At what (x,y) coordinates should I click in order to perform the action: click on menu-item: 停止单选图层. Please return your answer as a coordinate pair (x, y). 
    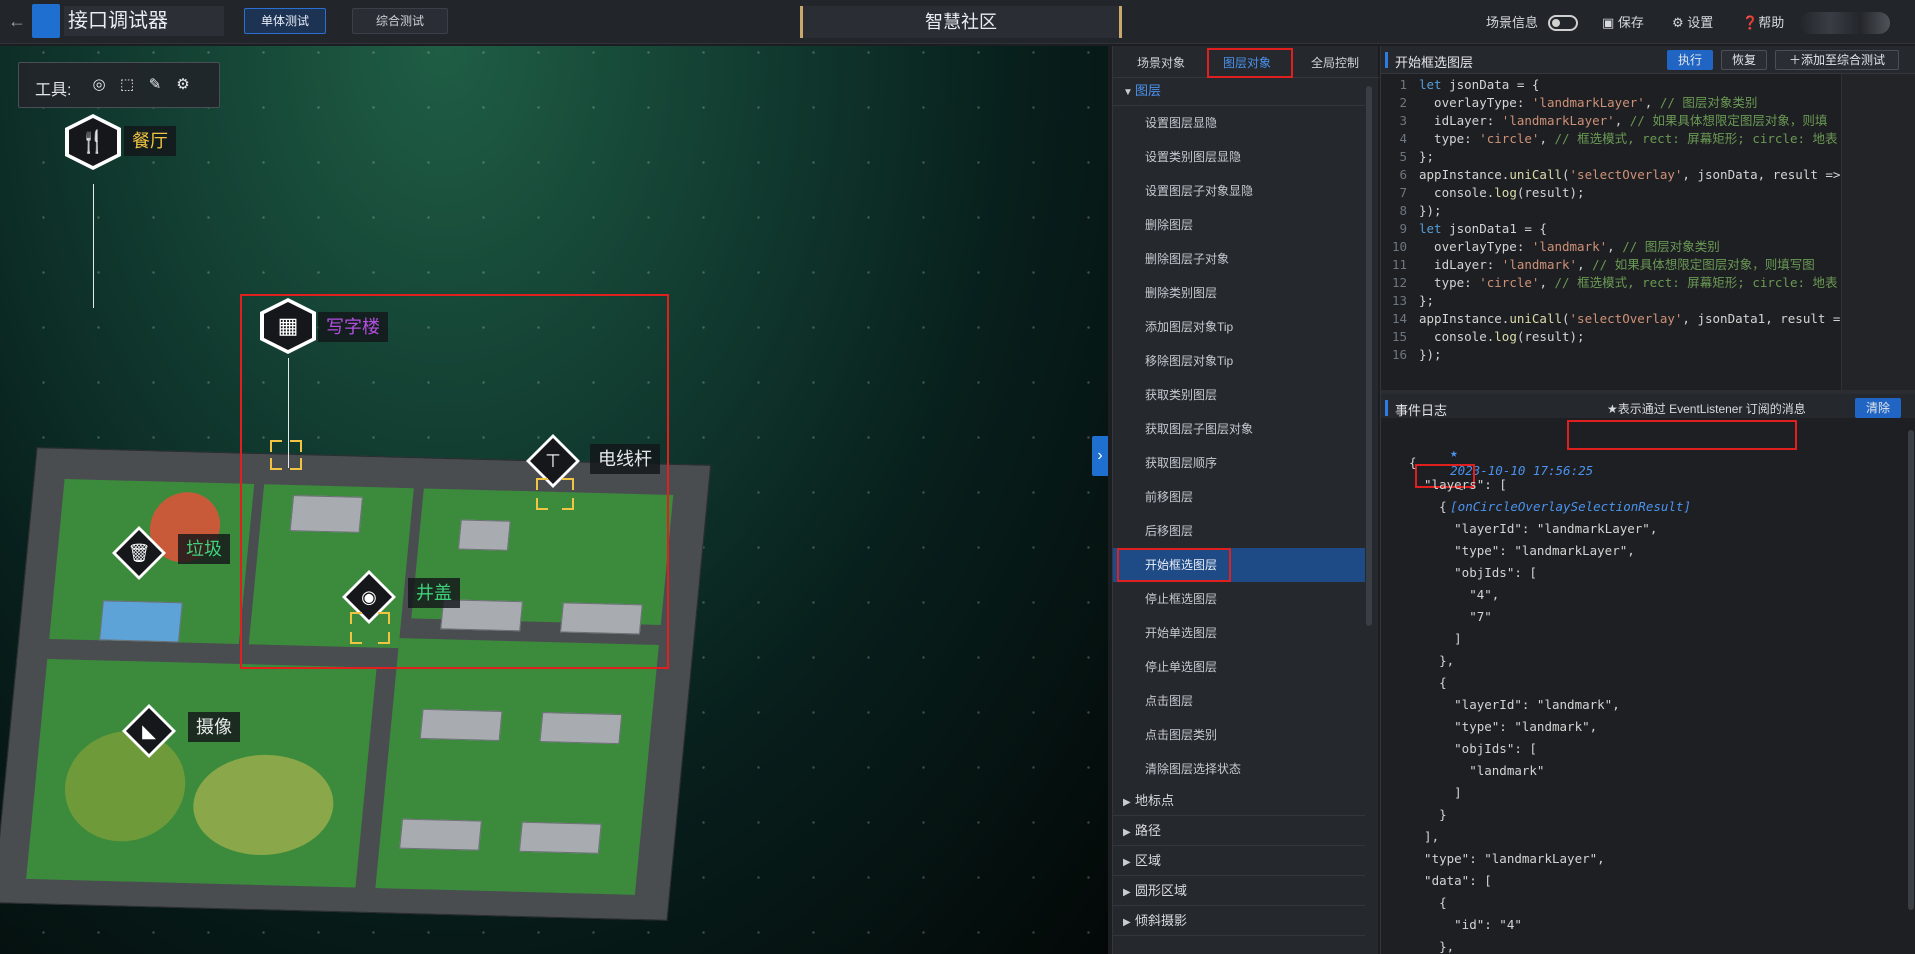
    Looking at the image, I should click on (1239, 667).